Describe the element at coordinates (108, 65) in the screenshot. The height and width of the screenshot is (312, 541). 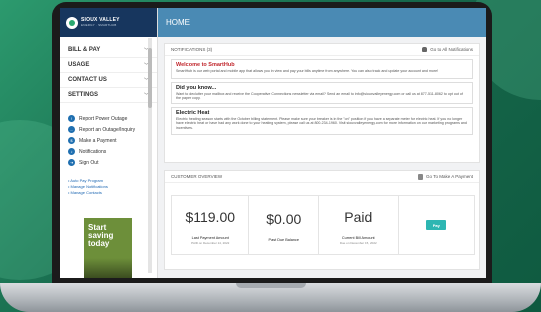
I see `nav-item-usage: USAGE ﹀` at that location.